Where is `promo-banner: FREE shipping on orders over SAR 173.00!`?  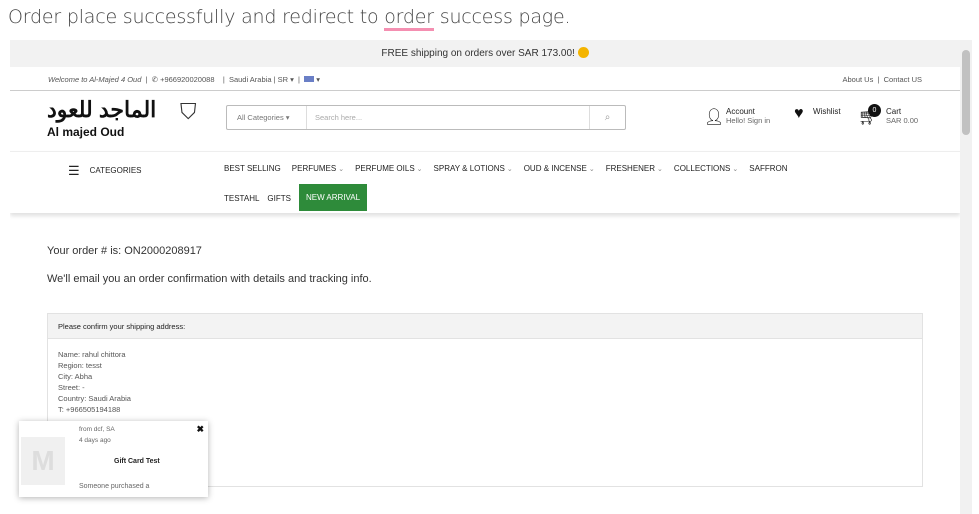
promo-banner: FREE shipping on orders over SAR 173.00! is located at coordinates (485, 53).